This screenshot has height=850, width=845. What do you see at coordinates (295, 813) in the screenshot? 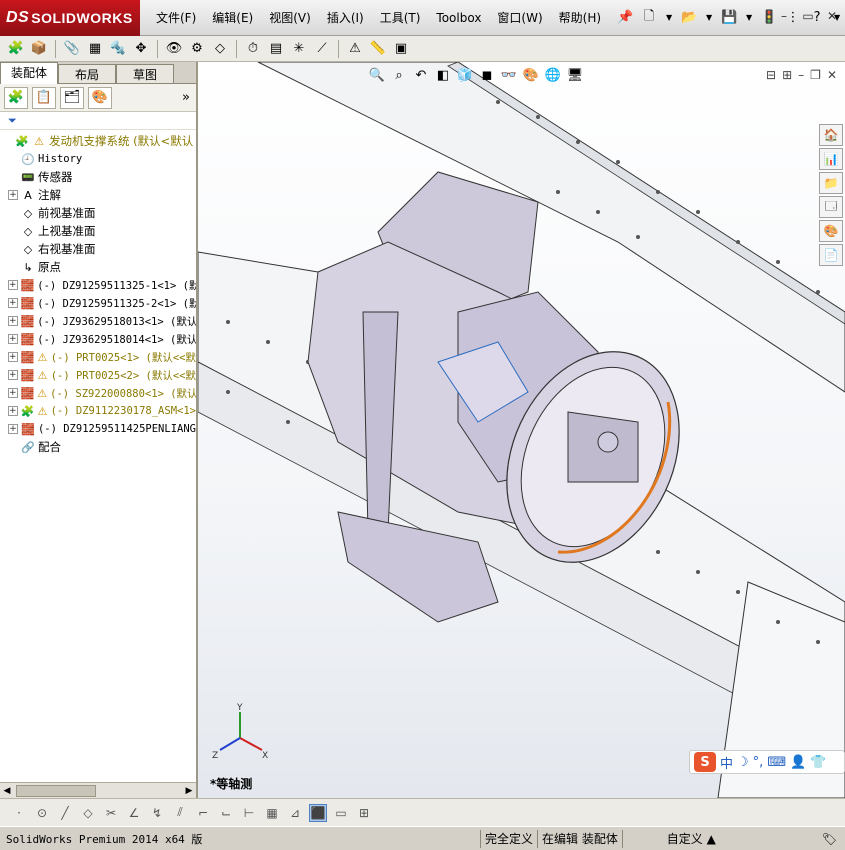
I see `relation-icon: ⊿` at bounding box center [295, 813].